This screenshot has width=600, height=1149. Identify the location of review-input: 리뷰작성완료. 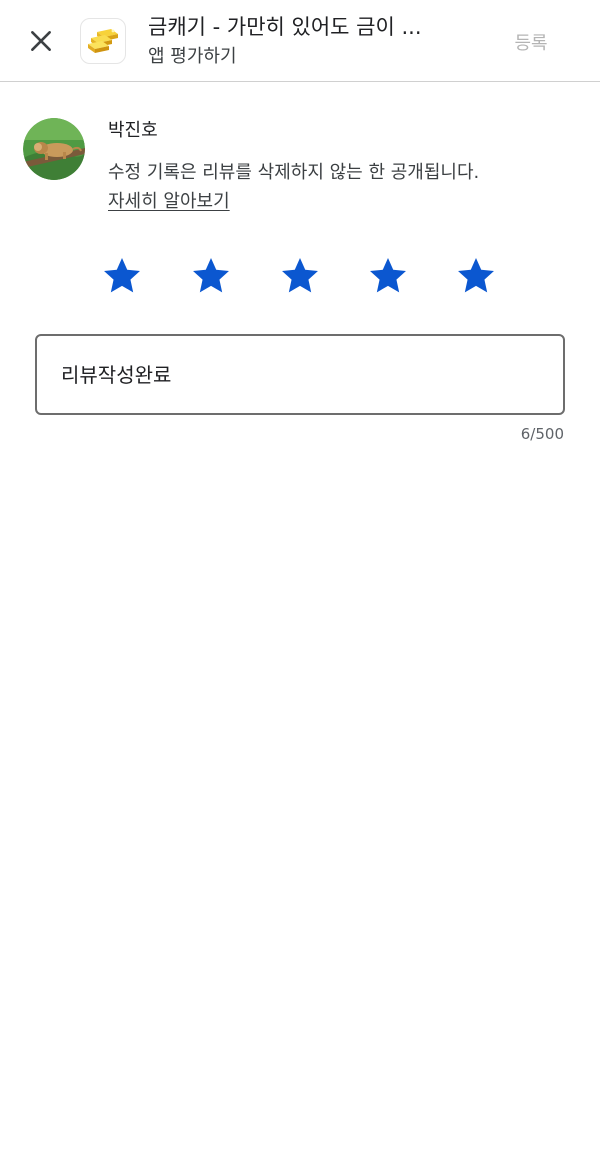
(300, 374).